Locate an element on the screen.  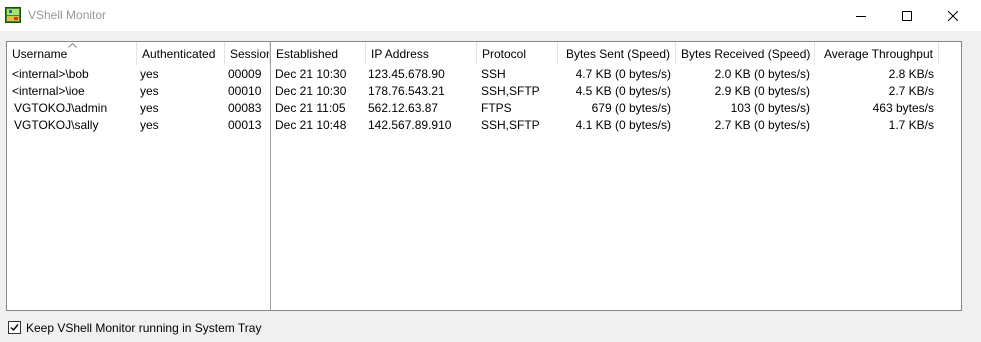
column-header-average-throughput: Average Throughput is located at coordinates (877, 53).